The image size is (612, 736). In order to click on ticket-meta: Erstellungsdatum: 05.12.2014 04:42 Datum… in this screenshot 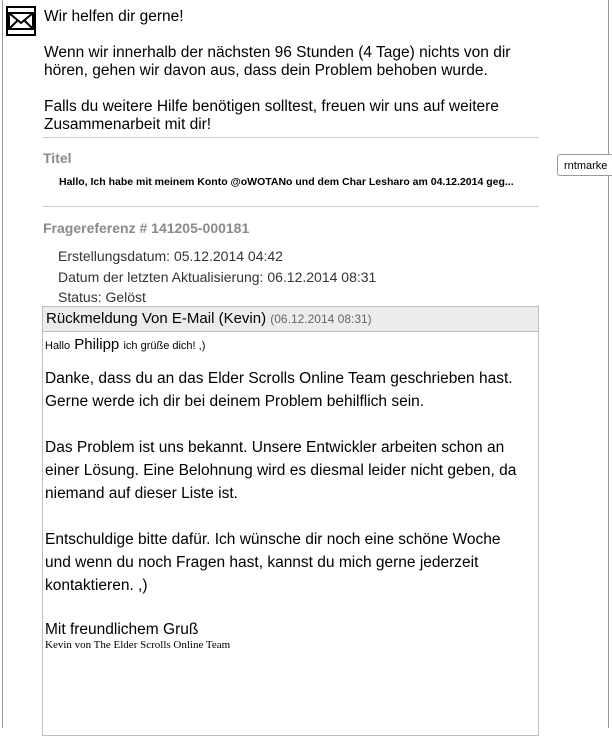, I will do `click(217, 277)`.